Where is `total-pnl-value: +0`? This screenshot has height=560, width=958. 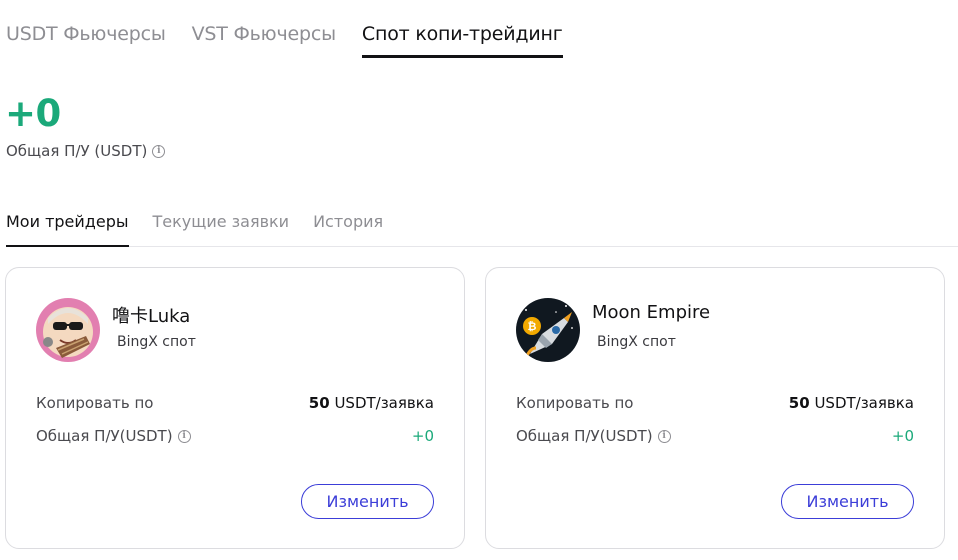 total-pnl-value: +0 is located at coordinates (33, 113).